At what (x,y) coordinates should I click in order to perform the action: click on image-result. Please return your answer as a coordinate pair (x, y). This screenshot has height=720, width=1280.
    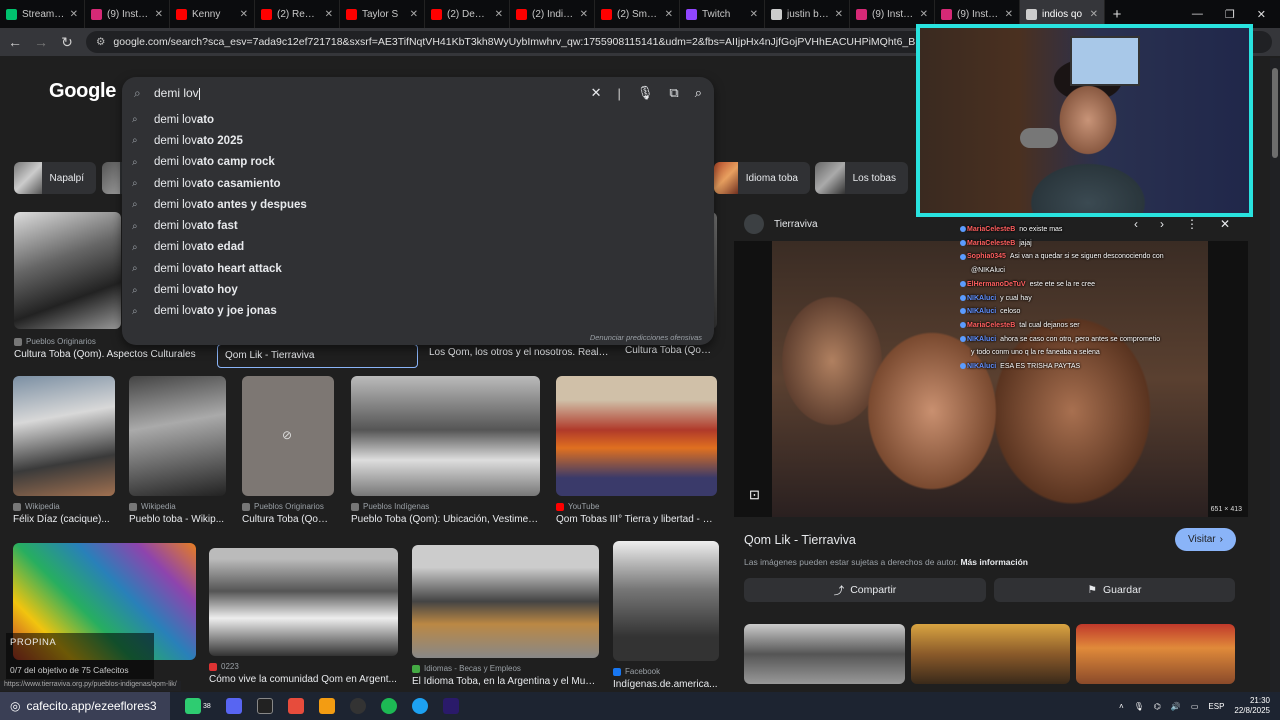
    Looking at the image, I should click on (67, 270).